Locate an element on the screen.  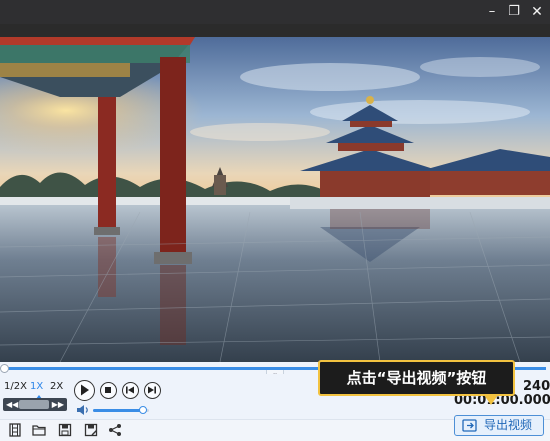
film-strip-icon is located at coordinates (15, 430).